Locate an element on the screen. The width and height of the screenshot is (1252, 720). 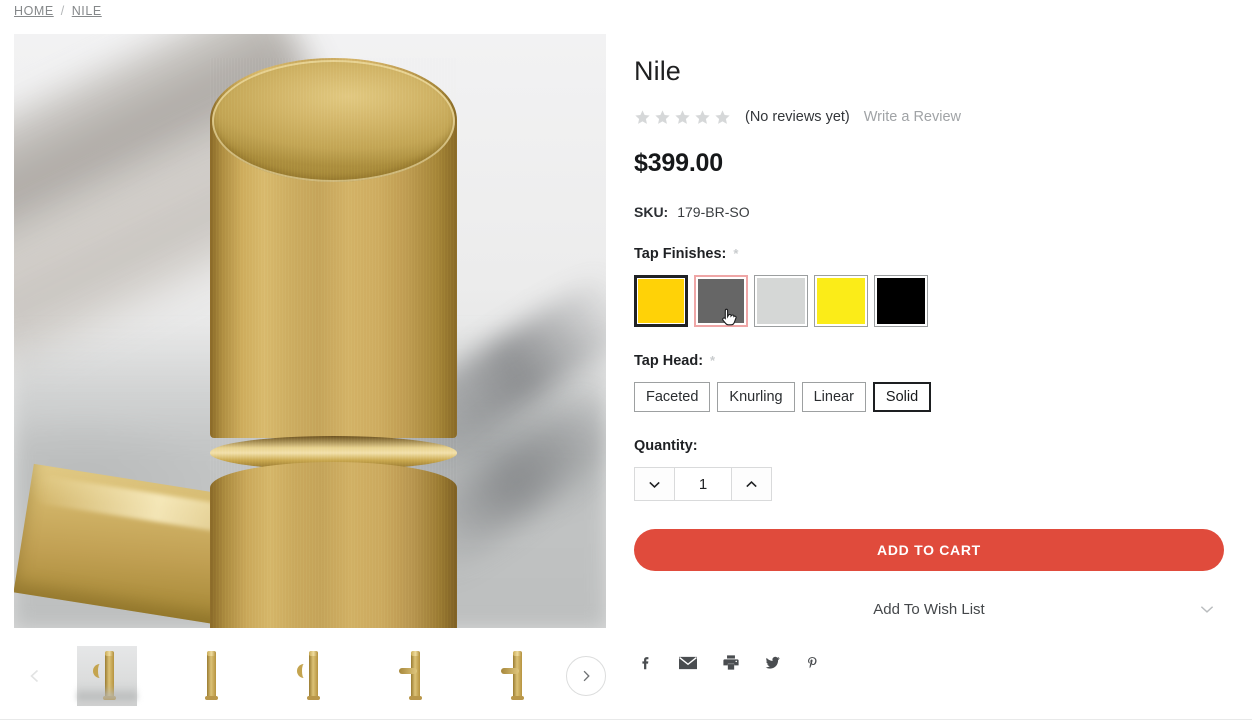
thumbnail-list is located at coordinates (311, 676).